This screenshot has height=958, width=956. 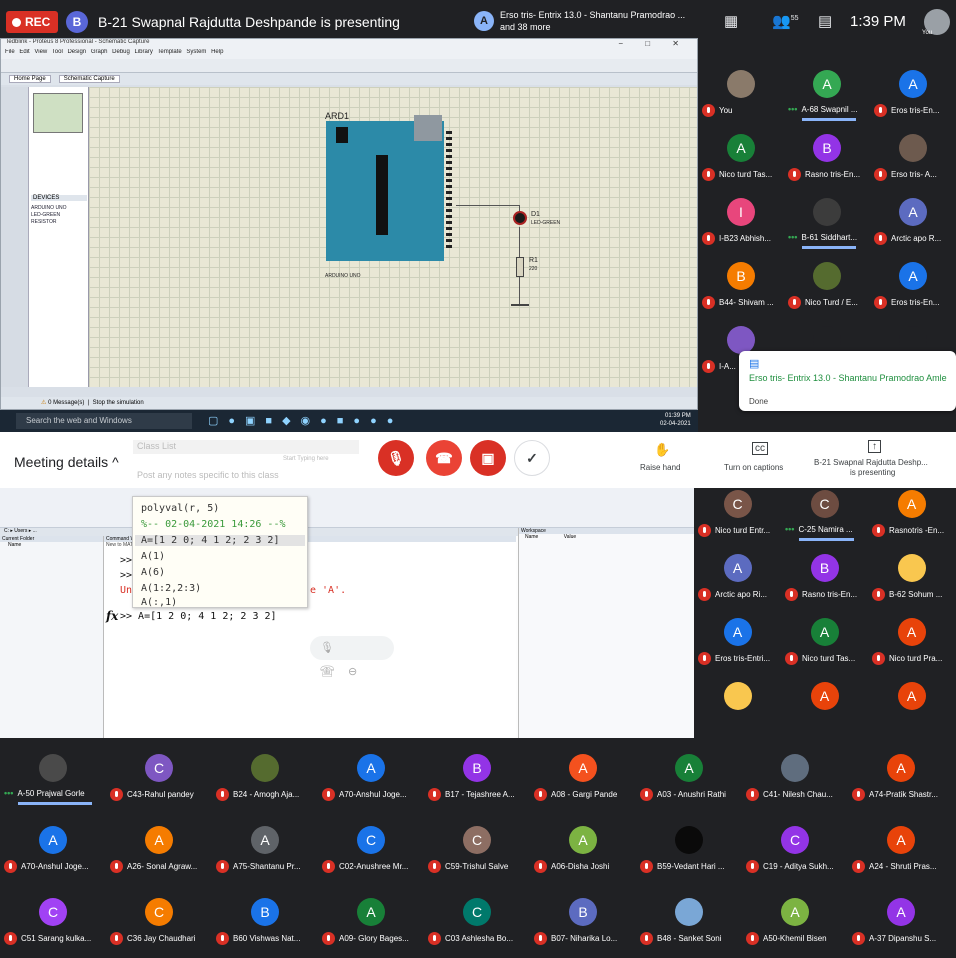 I want to click on speaker-more: and 38 more, so click(x=525, y=27).